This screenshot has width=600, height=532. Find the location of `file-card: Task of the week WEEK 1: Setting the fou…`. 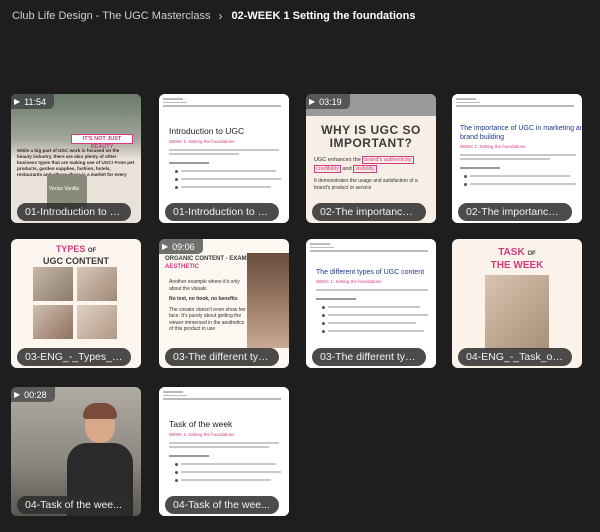

file-card: Task of the week WEEK 1: Setting the fou… is located at coordinates (224, 451).